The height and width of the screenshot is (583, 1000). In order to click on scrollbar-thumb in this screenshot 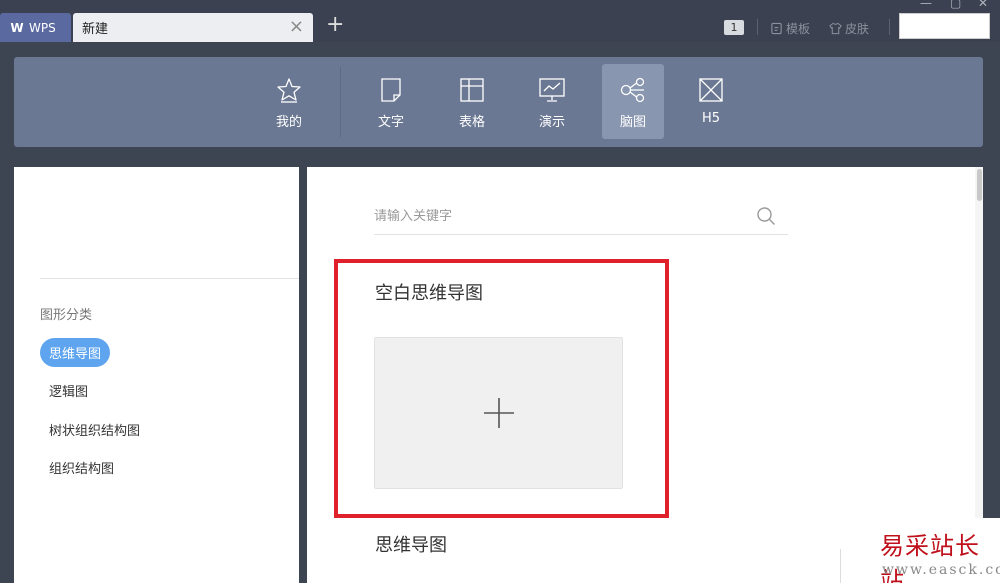, I will do `click(979, 185)`.